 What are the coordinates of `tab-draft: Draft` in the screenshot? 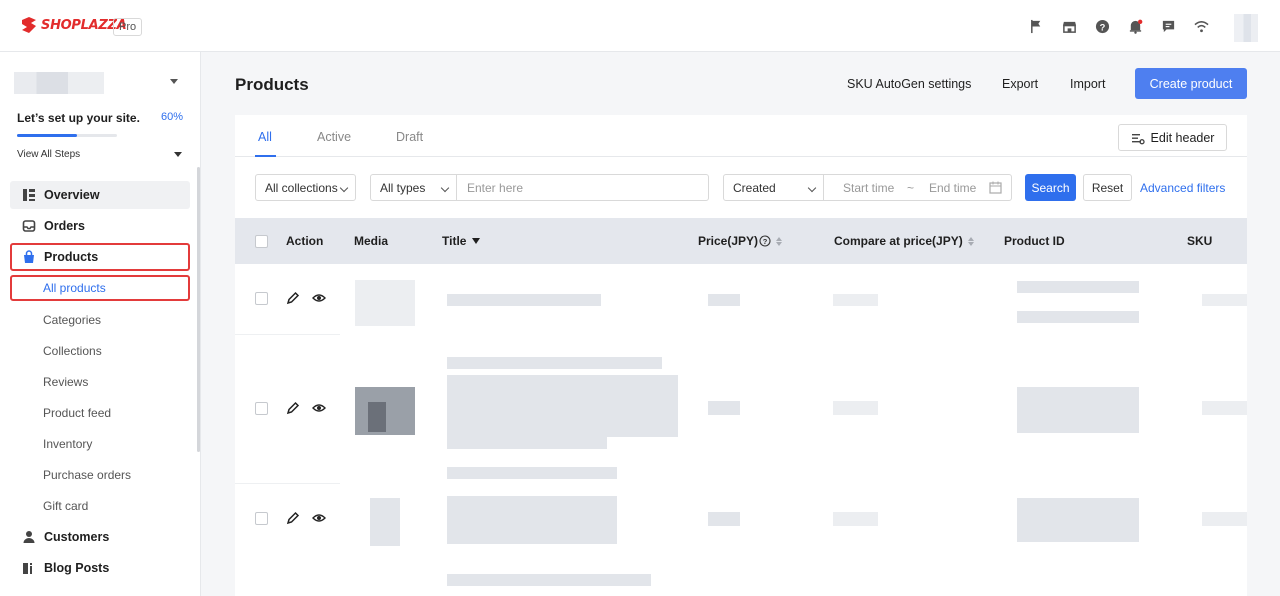 It's located at (409, 137).